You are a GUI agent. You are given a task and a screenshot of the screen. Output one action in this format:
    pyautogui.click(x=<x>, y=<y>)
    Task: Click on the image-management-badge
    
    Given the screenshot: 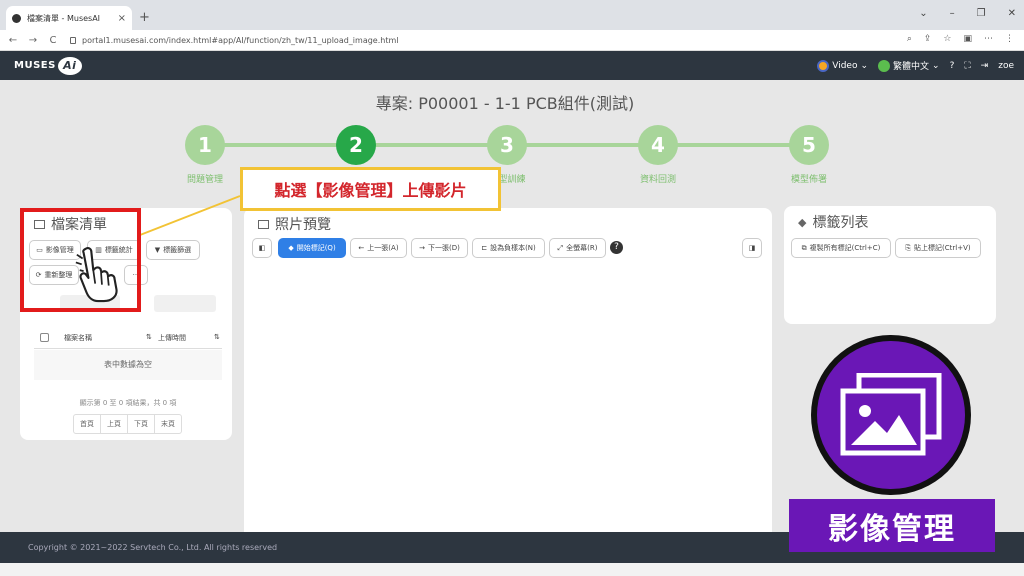 What is the action you would take?
    pyautogui.click(x=891, y=415)
    